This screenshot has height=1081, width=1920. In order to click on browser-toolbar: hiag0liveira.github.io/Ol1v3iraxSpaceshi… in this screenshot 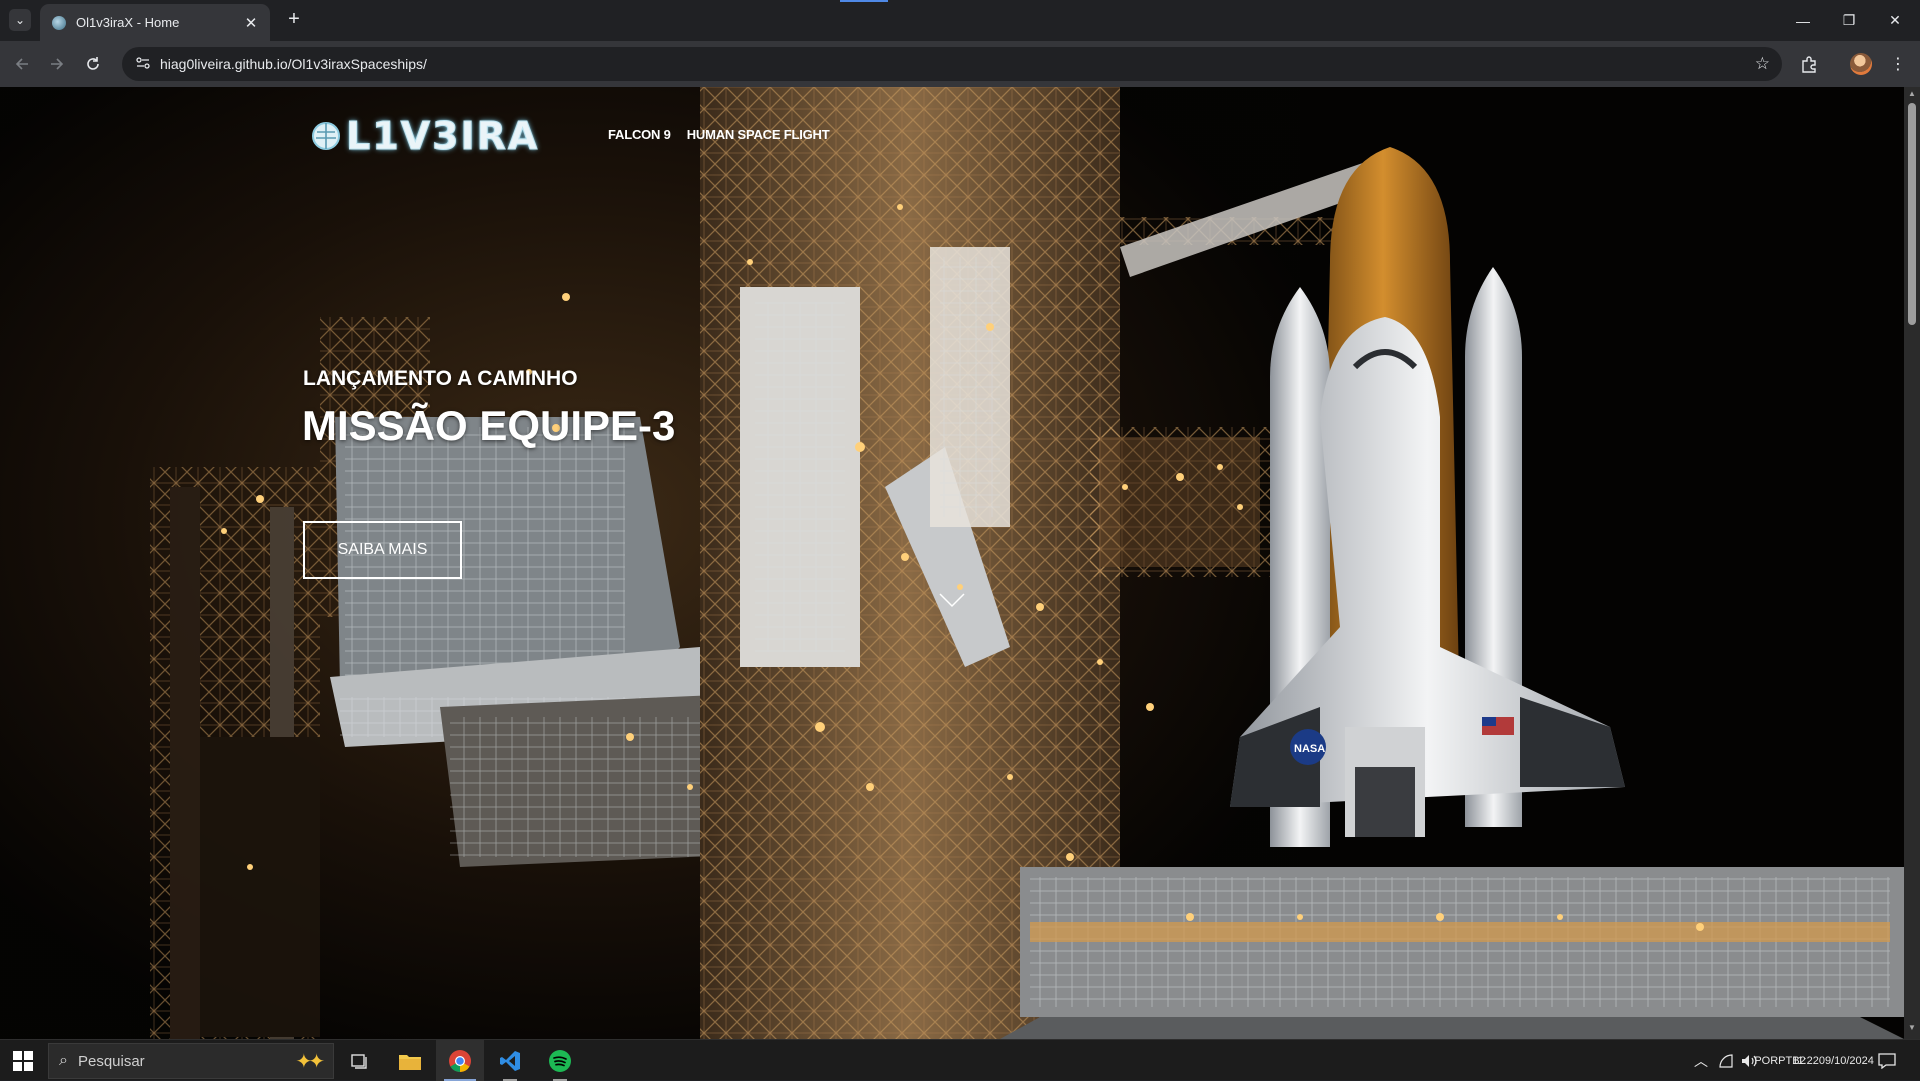, I will do `click(960, 64)`.